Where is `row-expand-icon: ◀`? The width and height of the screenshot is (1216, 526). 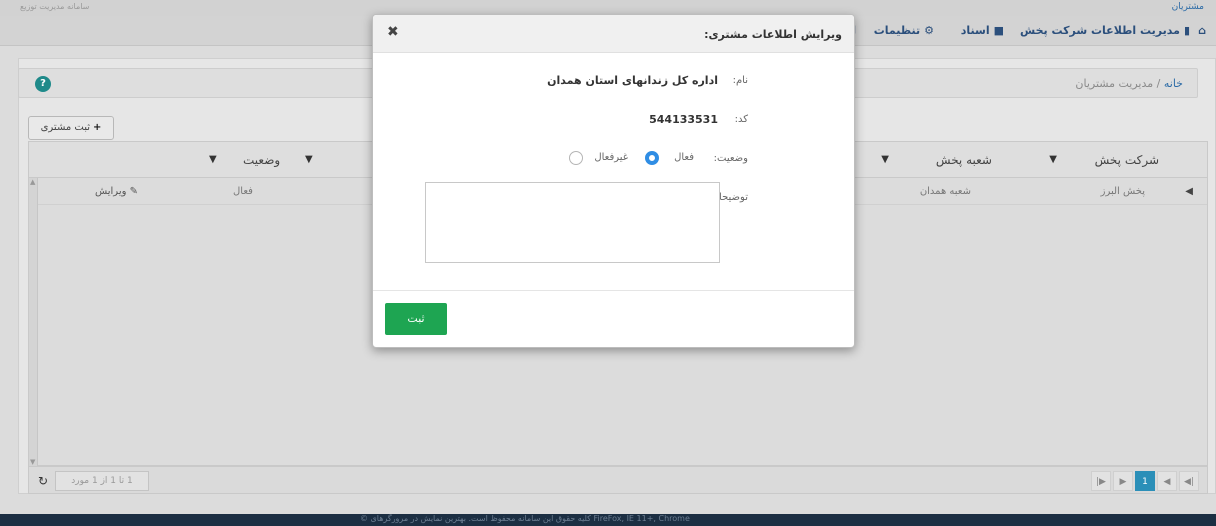
row-expand-icon: ◀ is located at coordinates (1189, 191).